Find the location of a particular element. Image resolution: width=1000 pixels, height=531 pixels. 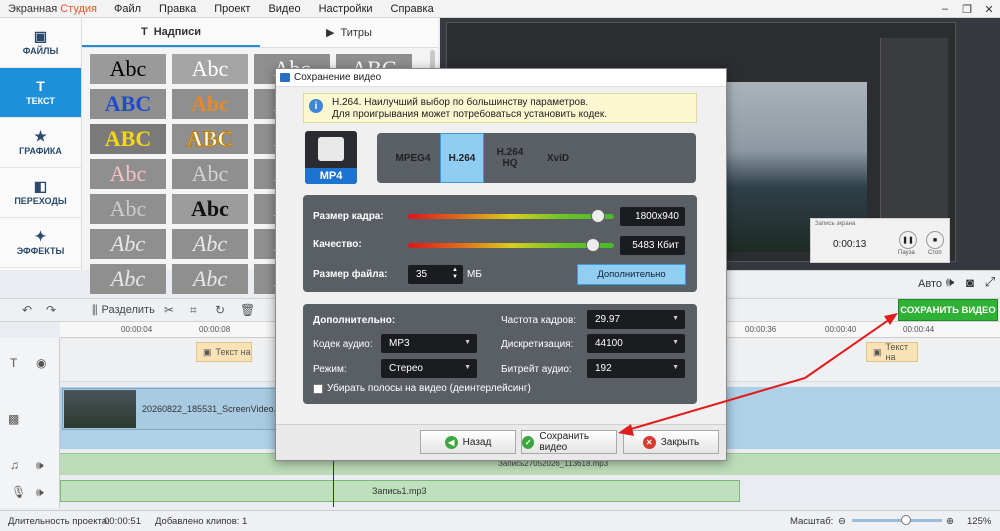

quality-slider is located at coordinates (511, 245).